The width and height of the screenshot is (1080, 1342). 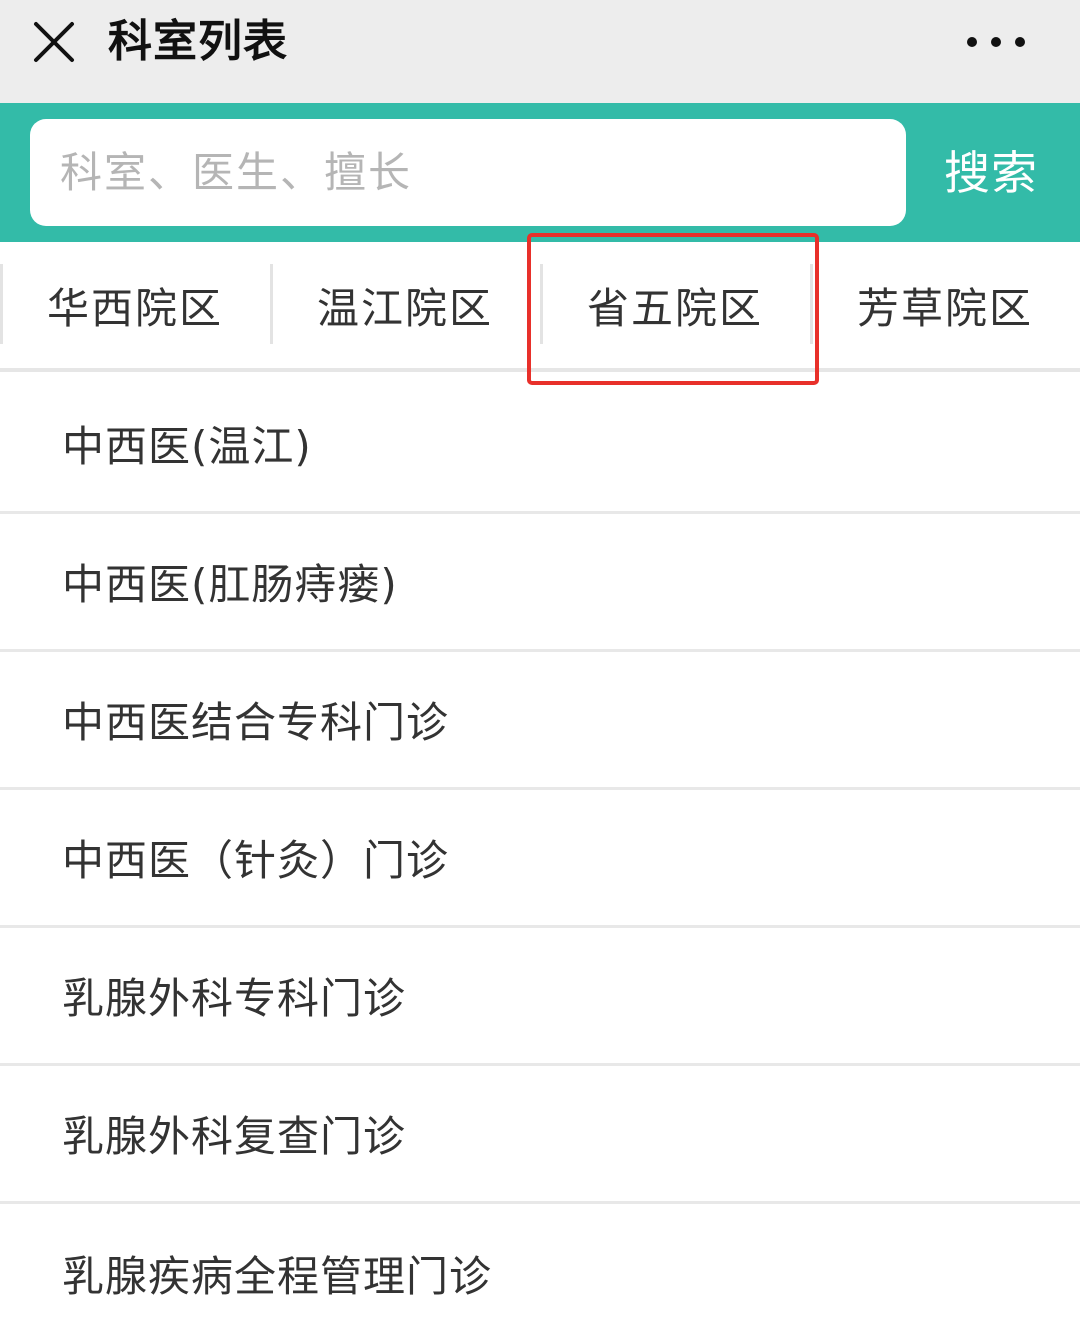 I want to click on search-input, so click(x=468, y=172).